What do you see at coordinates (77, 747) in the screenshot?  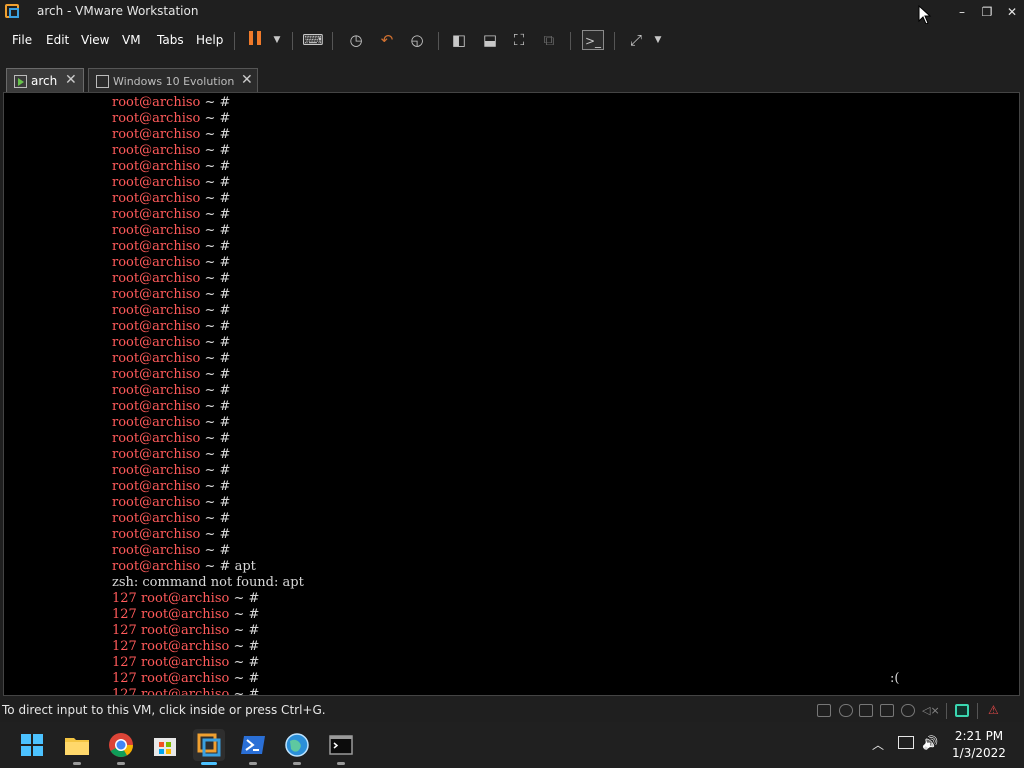 I see `taskbar-file-explorer` at bounding box center [77, 747].